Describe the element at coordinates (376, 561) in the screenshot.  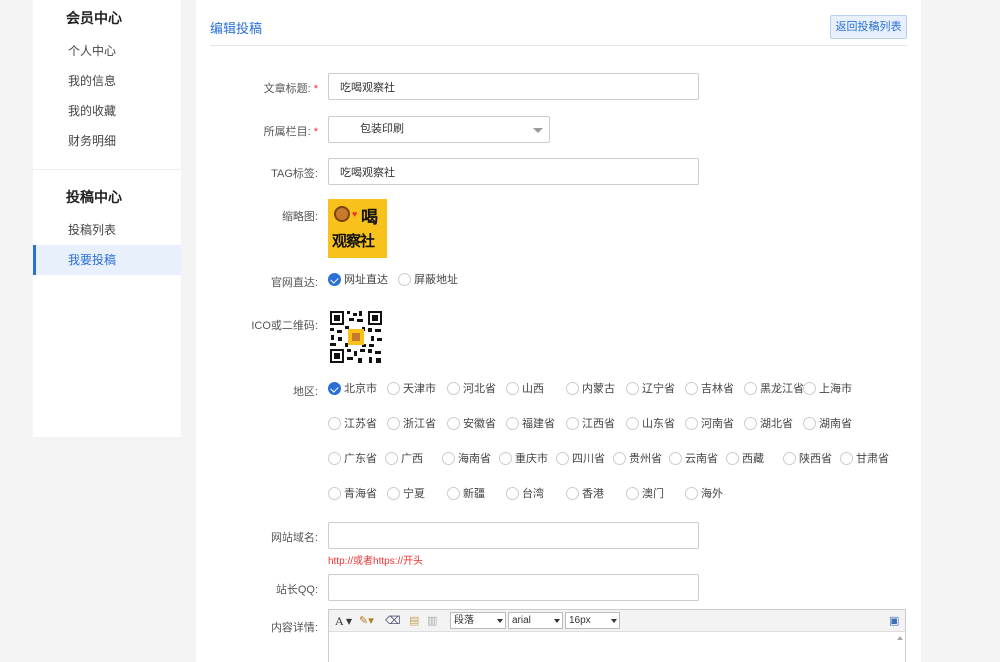
I see `domain-hint: http://或者https://开头` at that location.